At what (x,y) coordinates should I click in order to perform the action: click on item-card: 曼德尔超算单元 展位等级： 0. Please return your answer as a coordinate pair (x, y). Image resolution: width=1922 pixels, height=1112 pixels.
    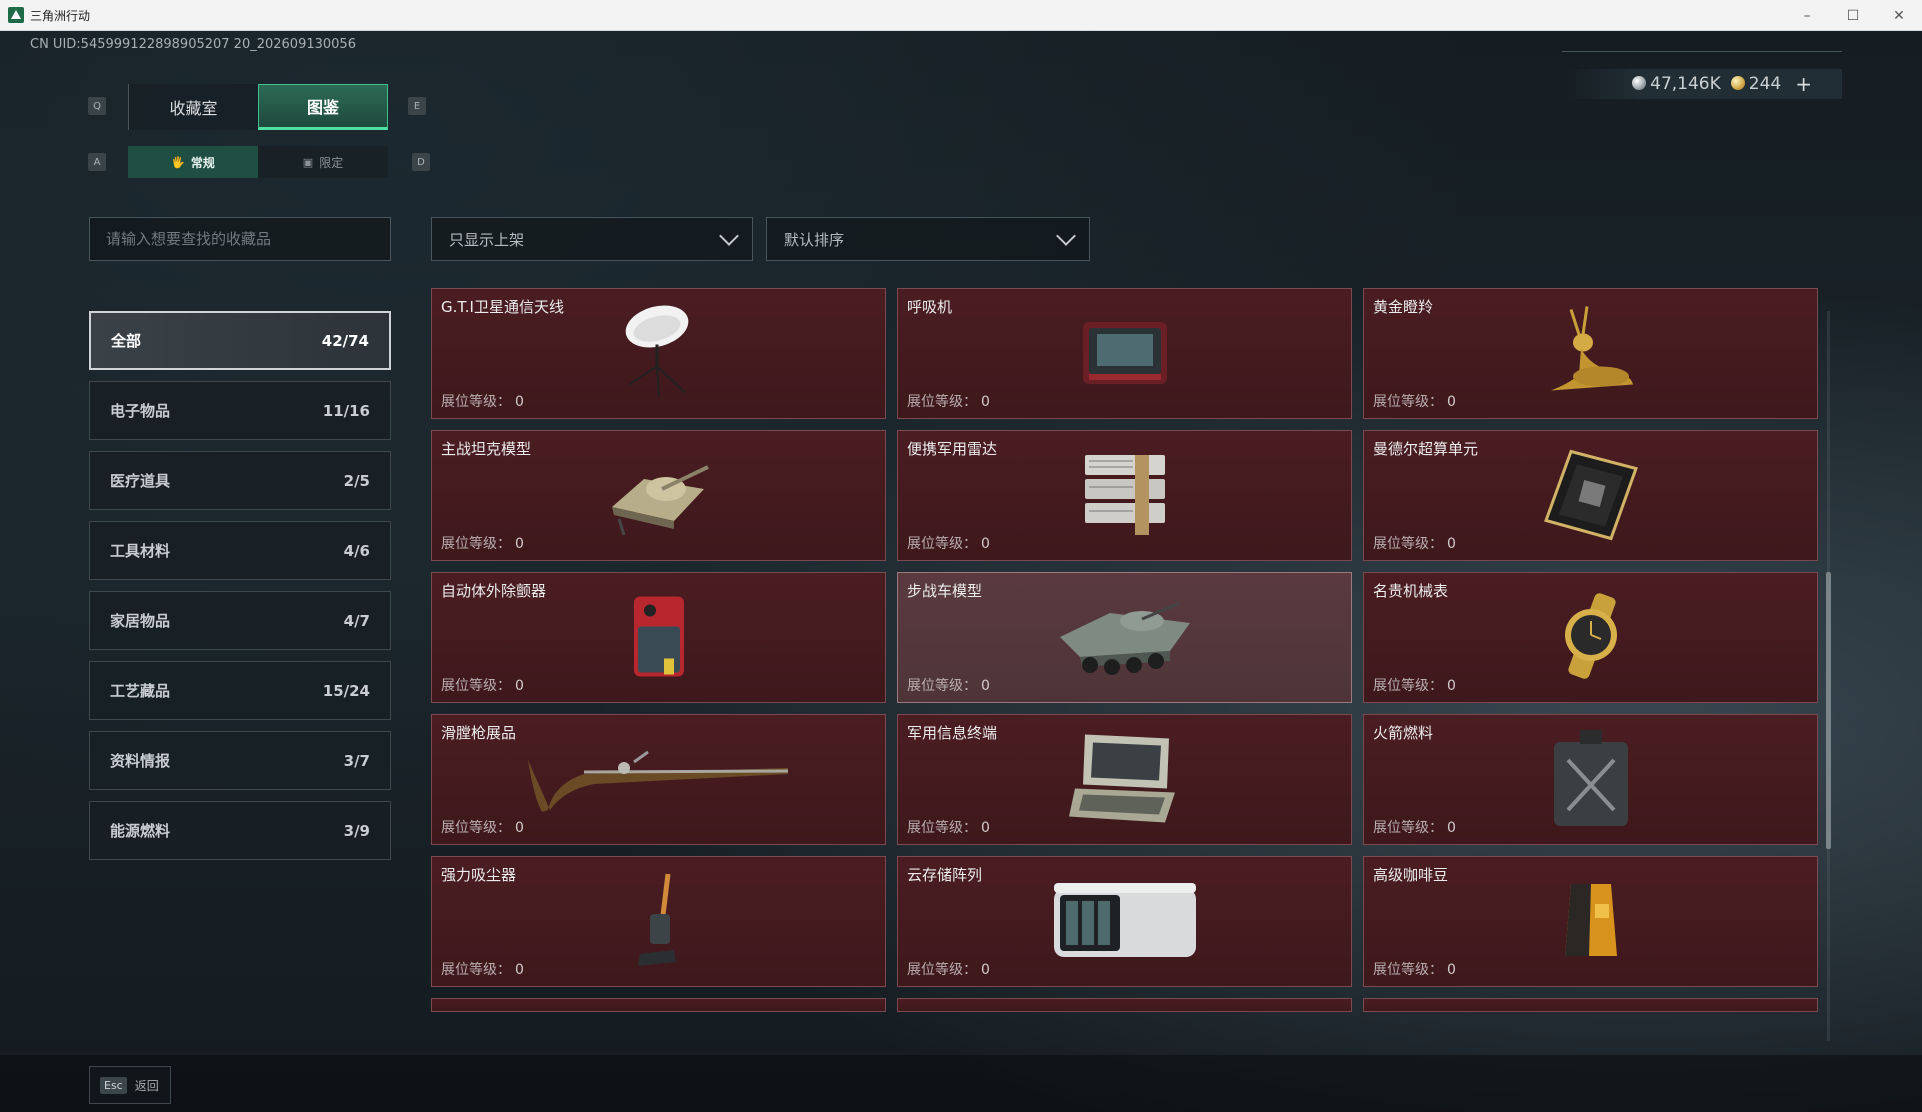
    Looking at the image, I should click on (1590, 495).